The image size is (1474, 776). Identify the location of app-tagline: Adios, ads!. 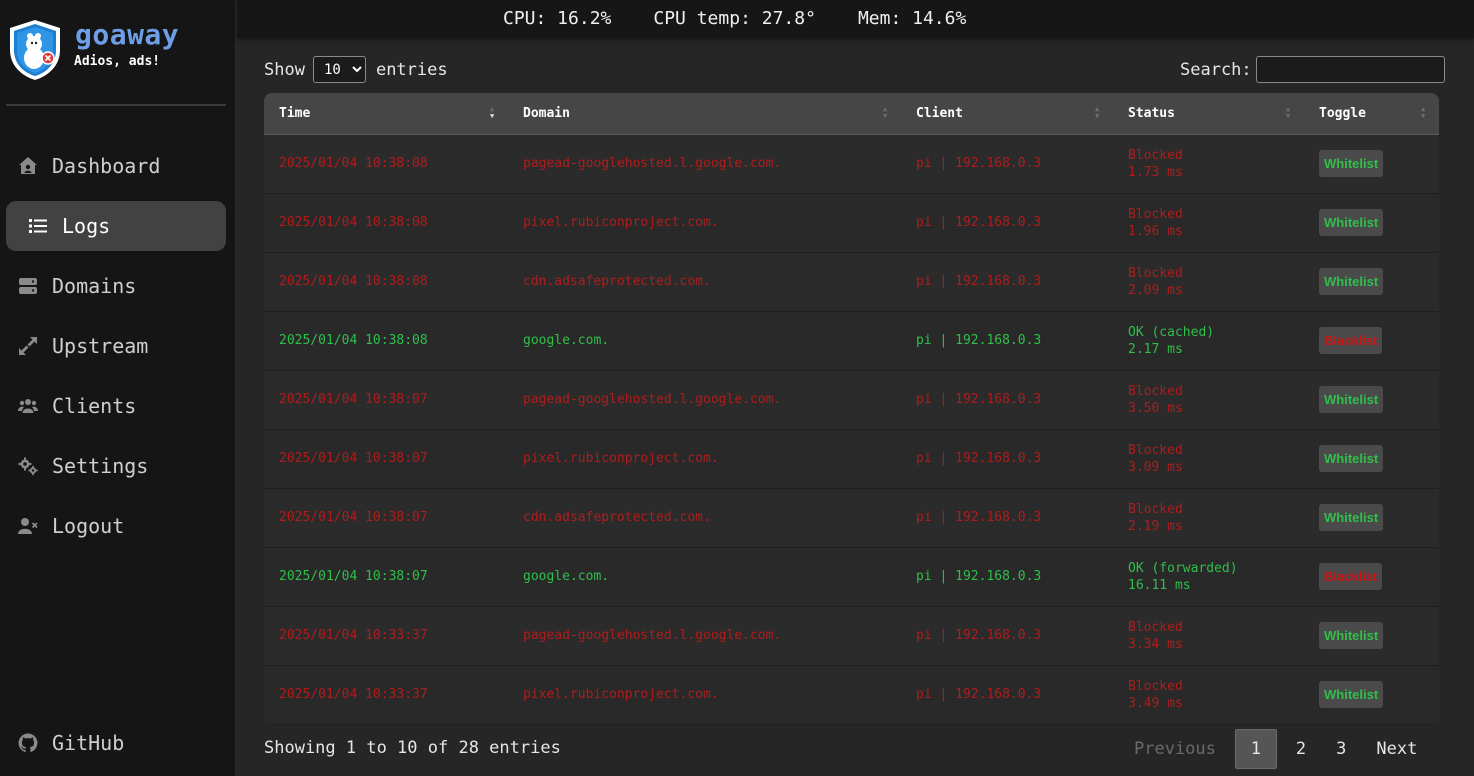
(117, 61).